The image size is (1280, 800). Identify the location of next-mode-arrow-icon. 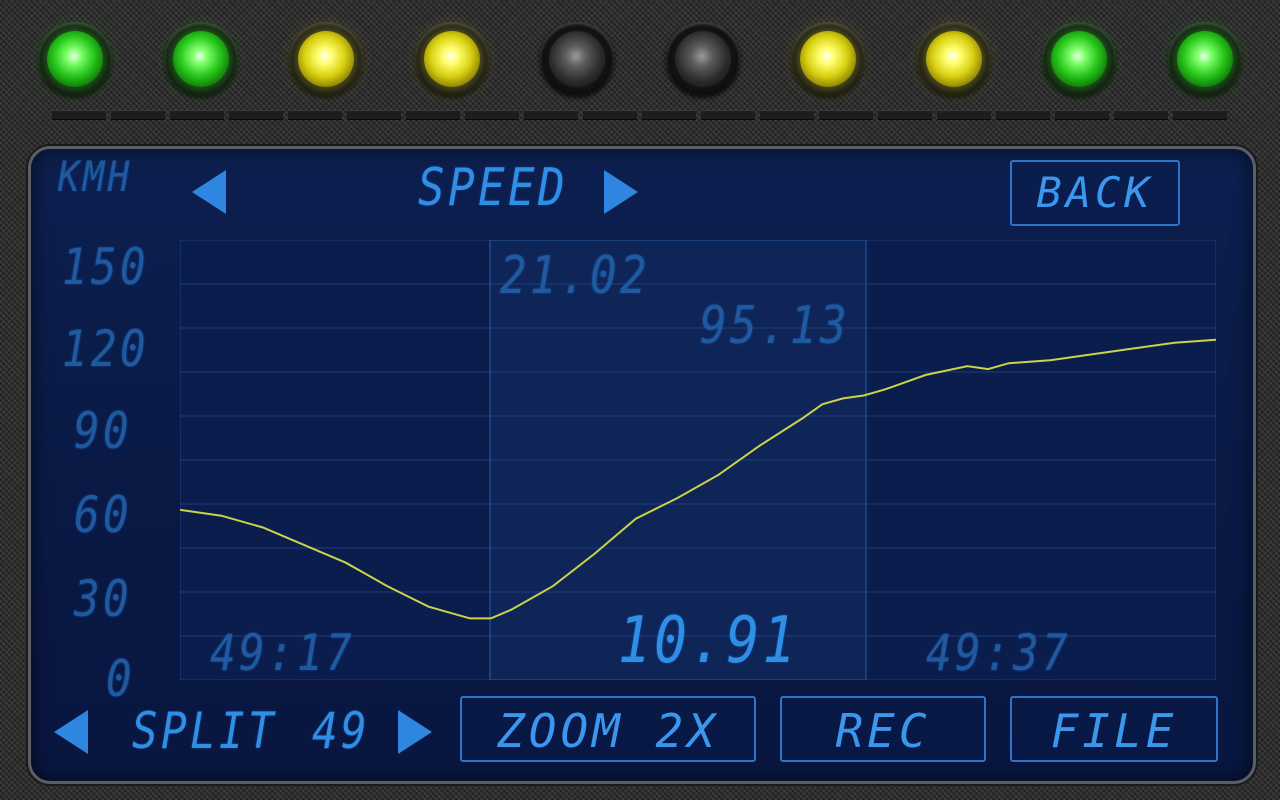
(621, 192).